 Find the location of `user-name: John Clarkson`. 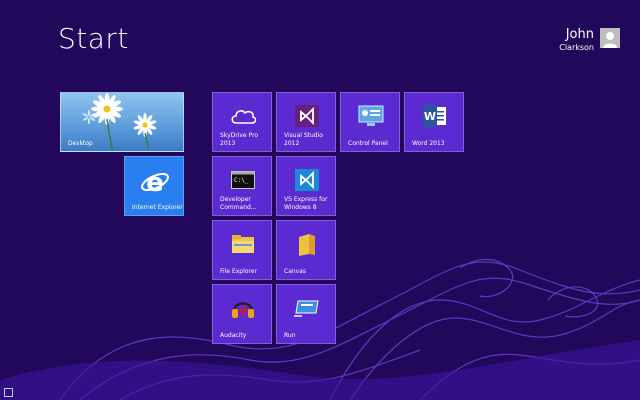

user-name: John Clarkson is located at coordinates (576, 40).